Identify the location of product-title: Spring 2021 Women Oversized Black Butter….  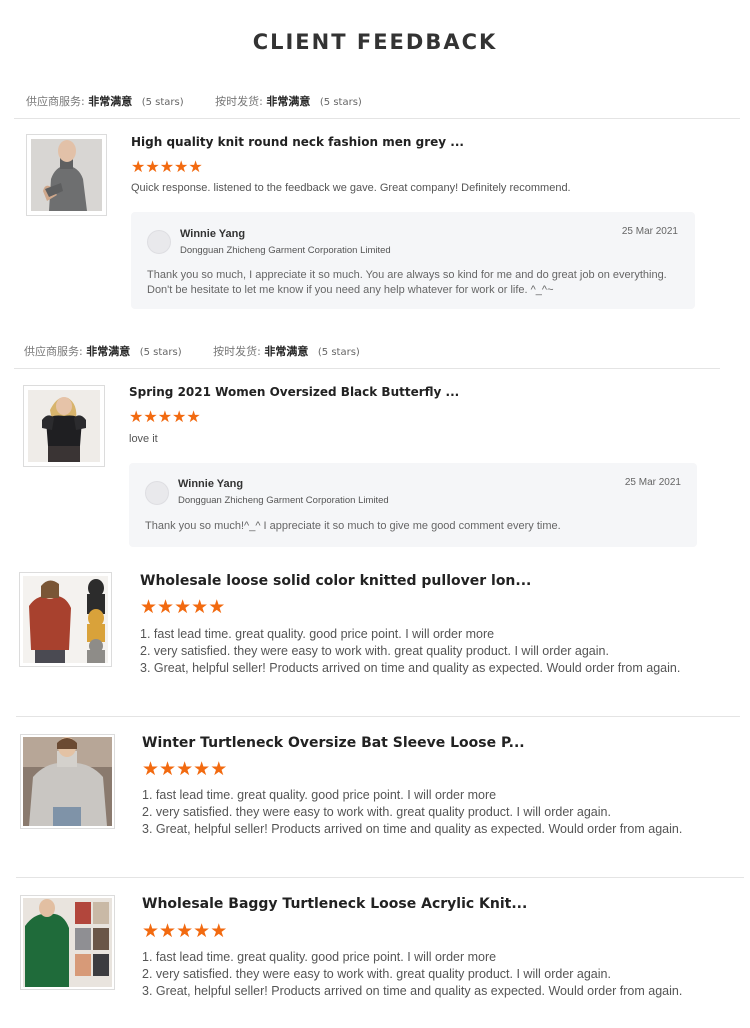
(294, 392).